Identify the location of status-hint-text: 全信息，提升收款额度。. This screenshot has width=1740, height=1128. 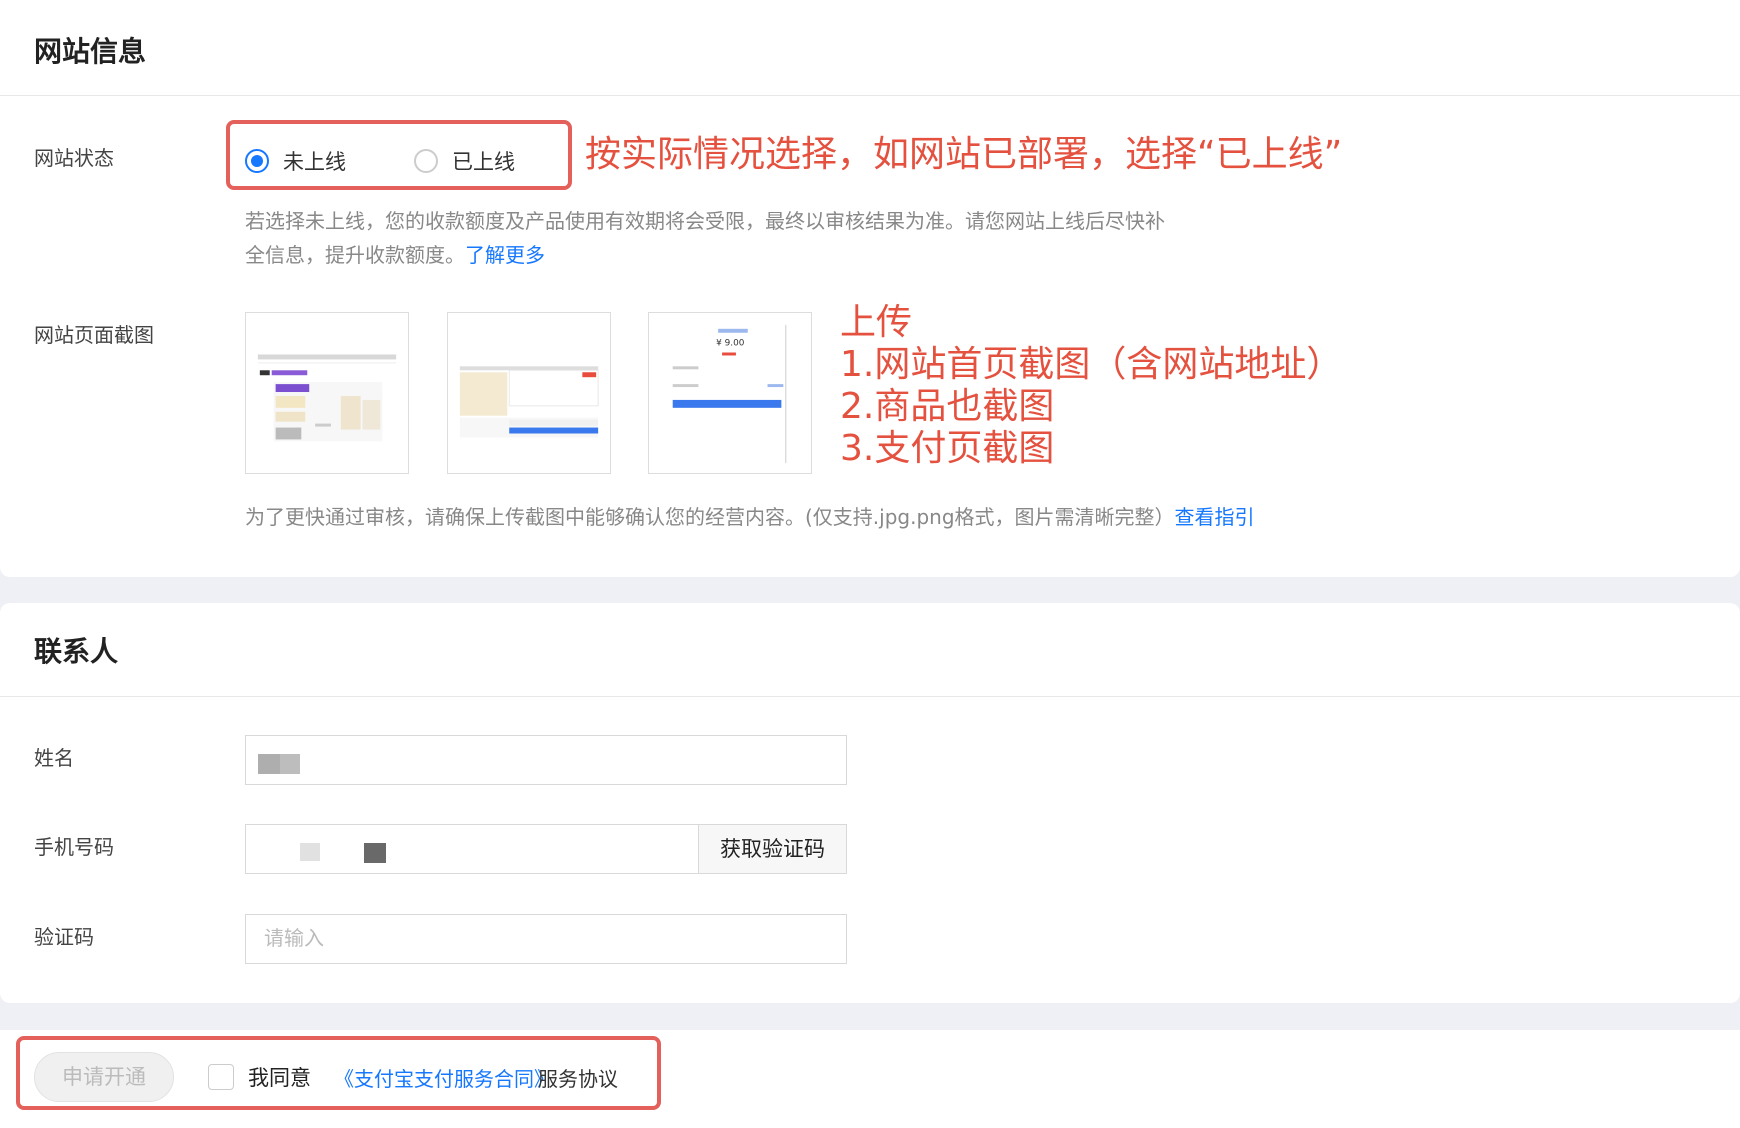
(355, 255).